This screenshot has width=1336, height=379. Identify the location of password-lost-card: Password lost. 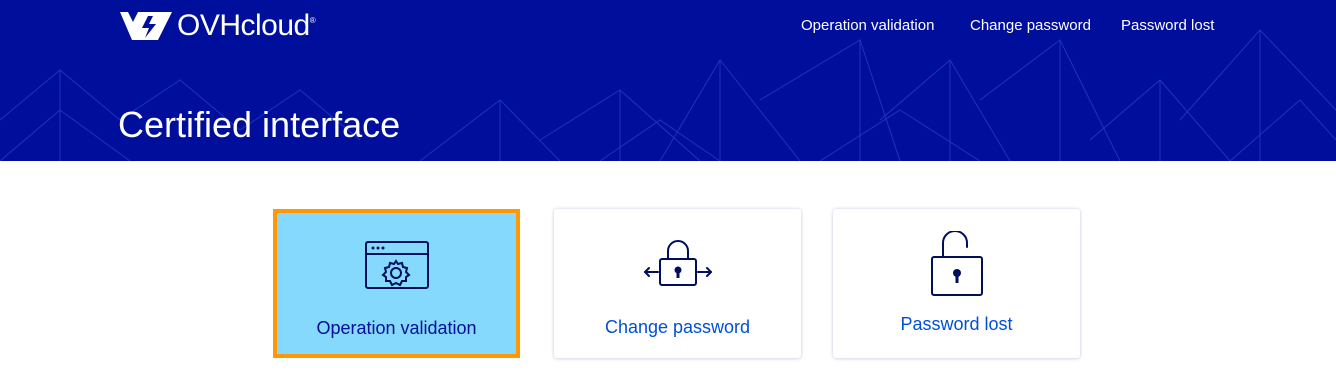
(956, 283).